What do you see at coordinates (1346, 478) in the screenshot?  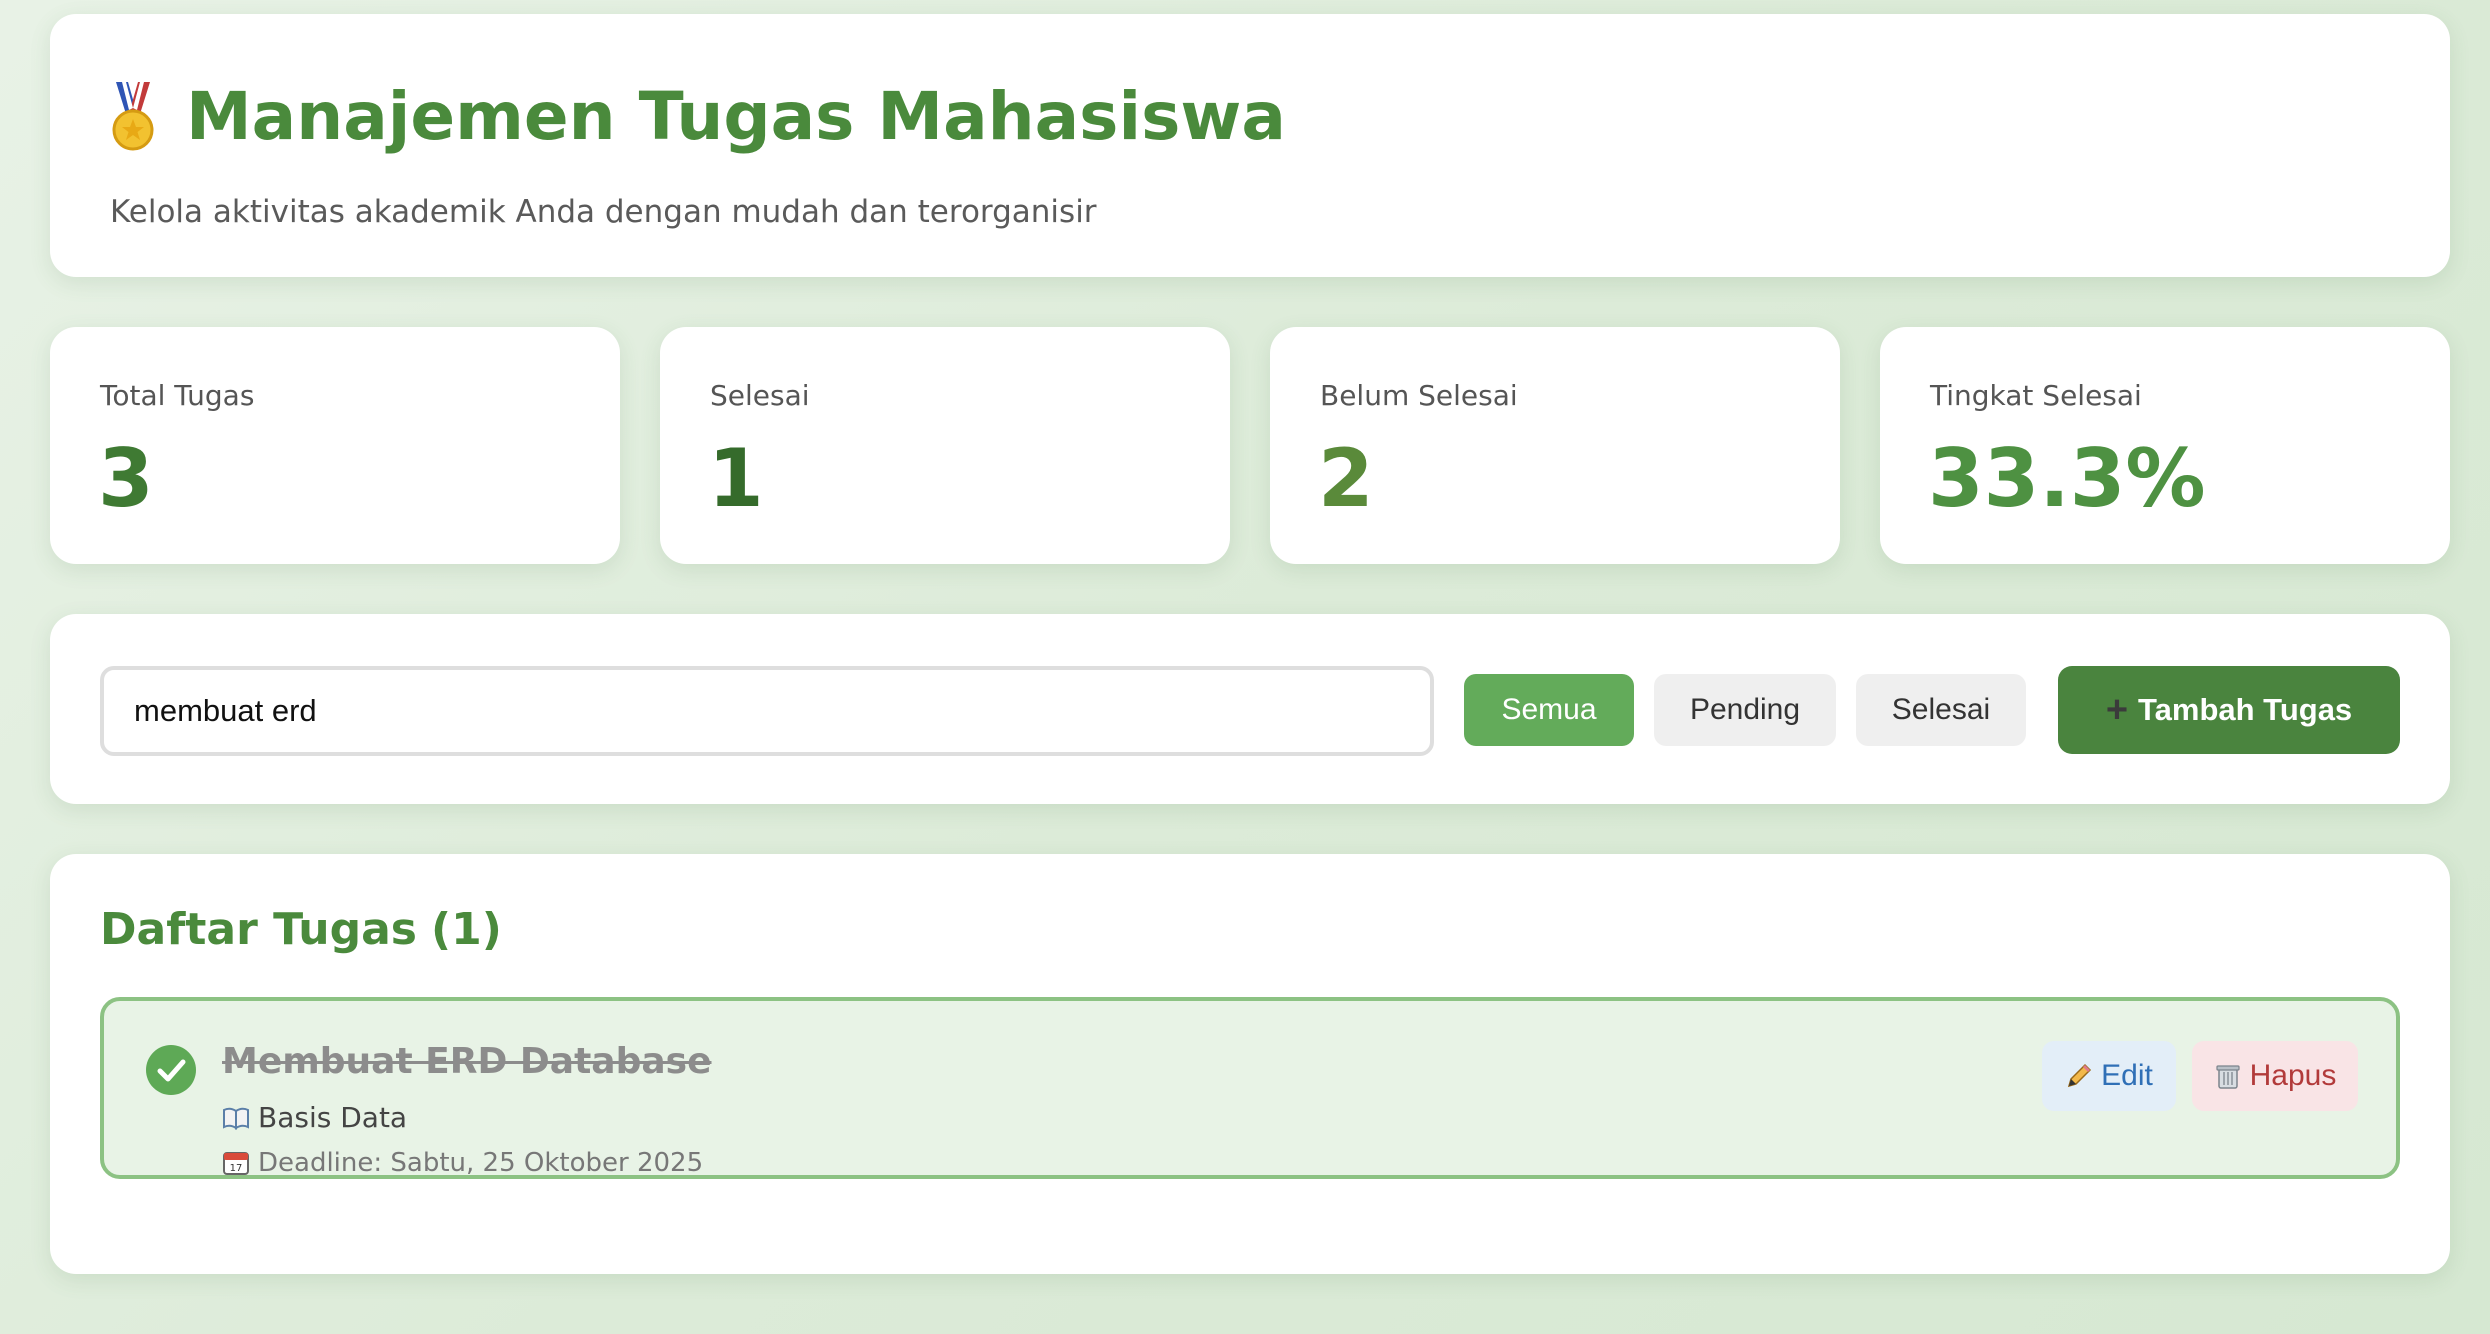 I see `stat-value: 2` at bounding box center [1346, 478].